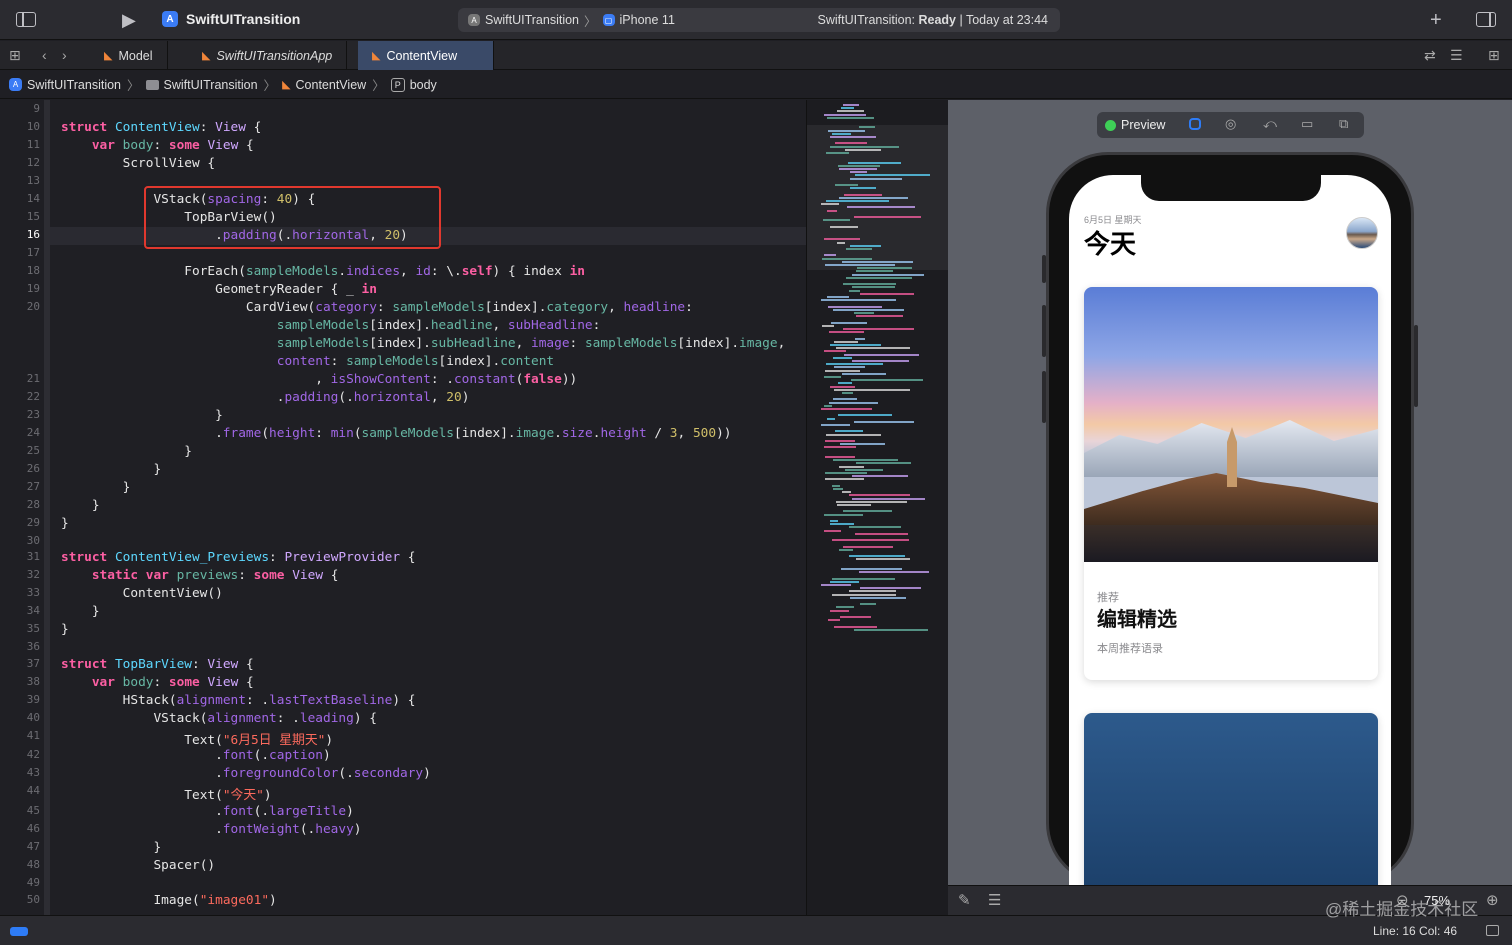 The height and width of the screenshot is (945, 1512). I want to click on code-line: .fontWeight(.heavy), so click(211, 829).